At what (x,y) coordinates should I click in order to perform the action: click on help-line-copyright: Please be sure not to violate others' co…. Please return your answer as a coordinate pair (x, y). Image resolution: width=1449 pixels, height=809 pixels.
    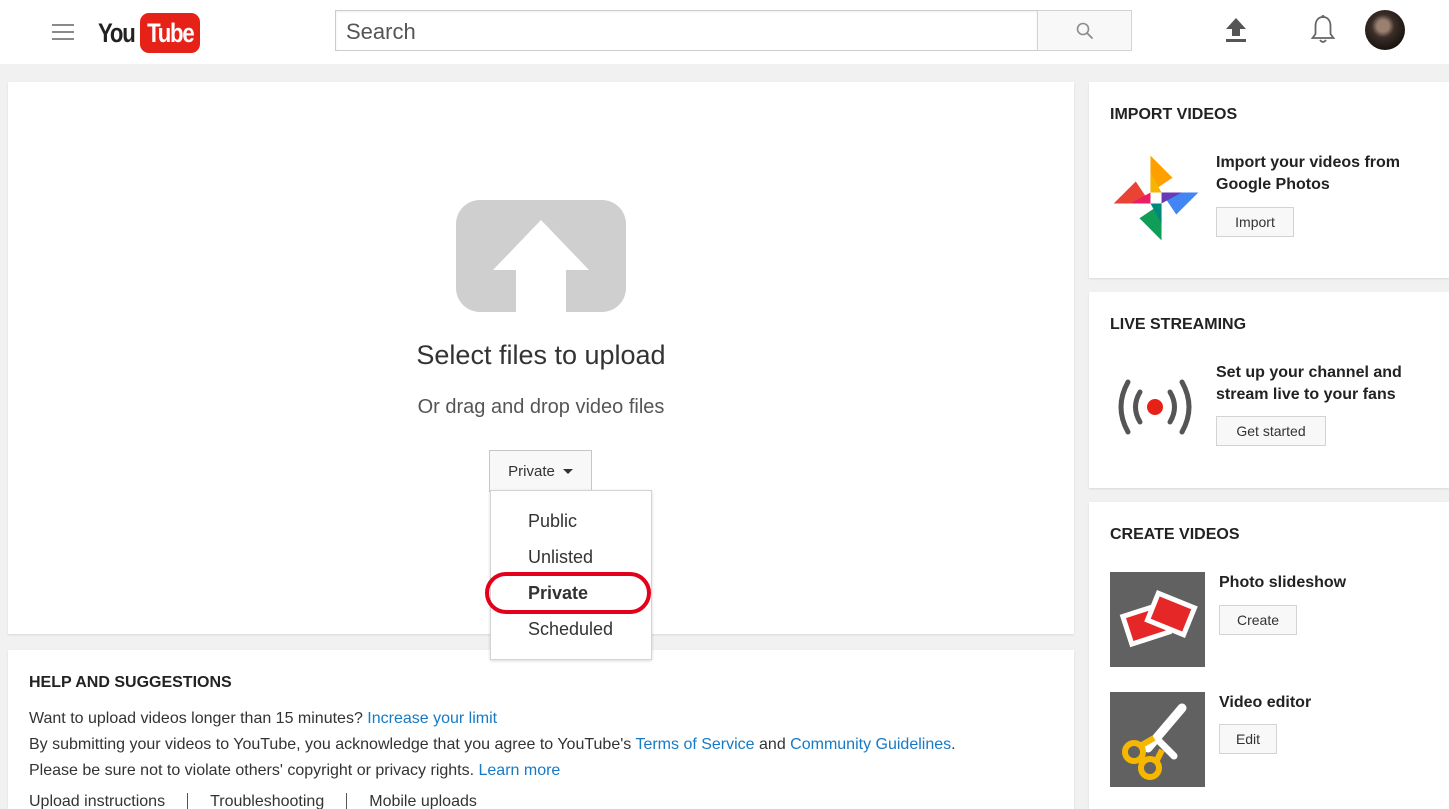
    Looking at the image, I should click on (295, 770).